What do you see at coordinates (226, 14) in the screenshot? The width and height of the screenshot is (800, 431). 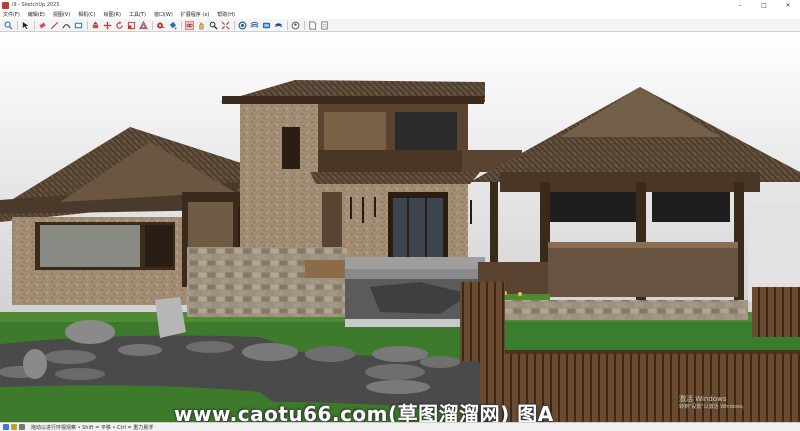 I see `menu-help: 帮助(H)` at bounding box center [226, 14].